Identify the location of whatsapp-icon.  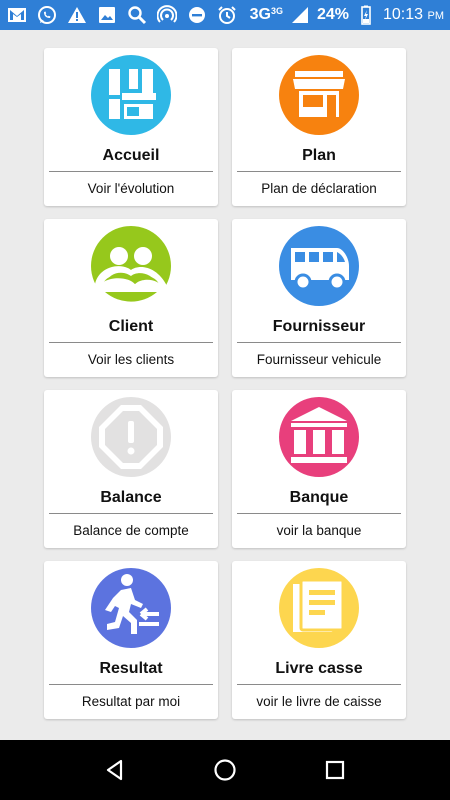
(47, 15).